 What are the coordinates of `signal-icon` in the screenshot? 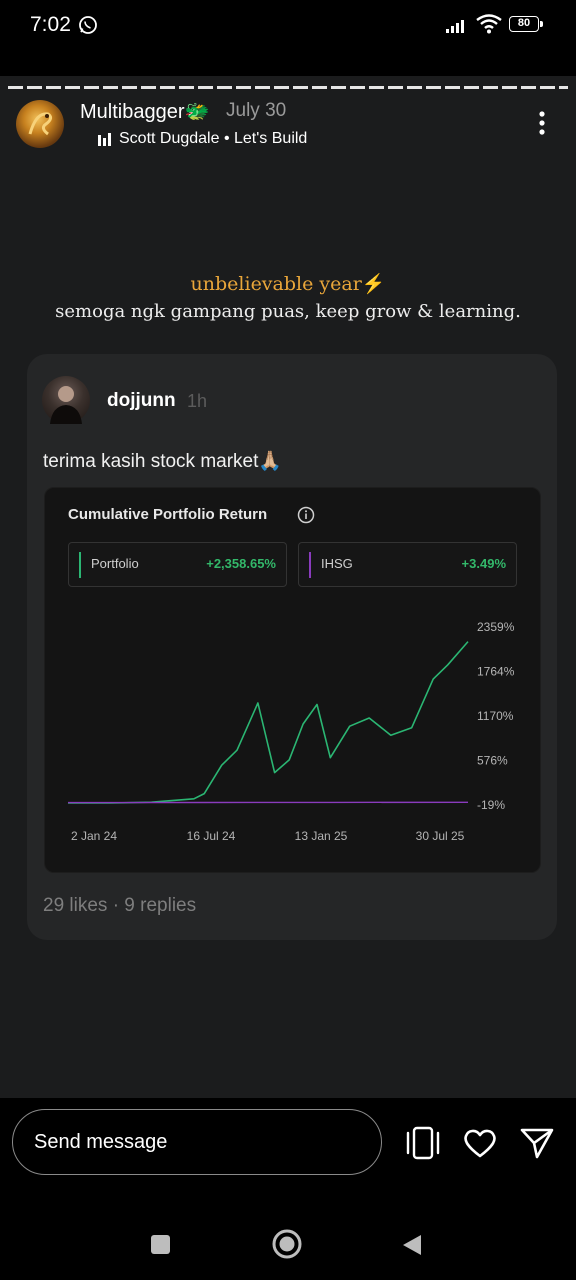 It's located at (455, 26).